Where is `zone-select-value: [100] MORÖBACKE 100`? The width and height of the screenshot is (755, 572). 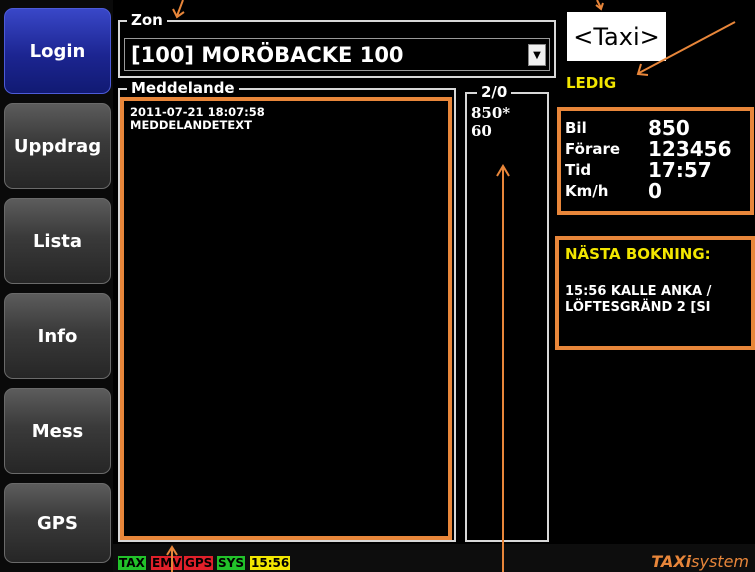
zone-select-value: [100] MORÖBACKE 100 is located at coordinates (267, 55).